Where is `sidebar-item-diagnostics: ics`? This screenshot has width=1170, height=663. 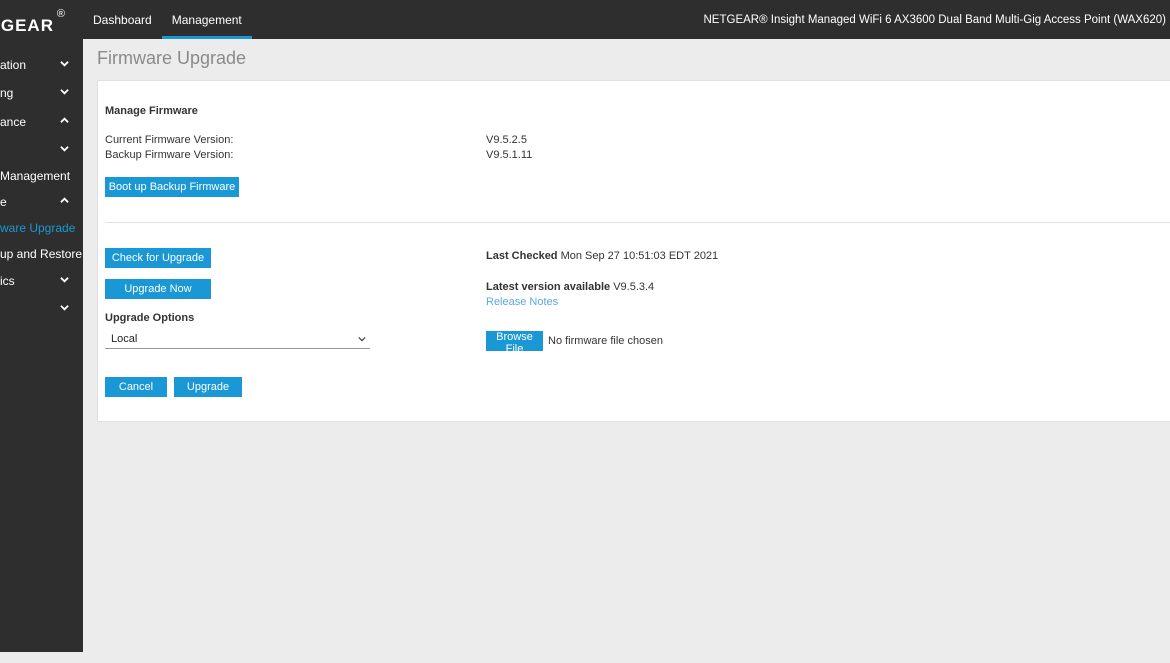 sidebar-item-diagnostics: ics is located at coordinates (41, 281).